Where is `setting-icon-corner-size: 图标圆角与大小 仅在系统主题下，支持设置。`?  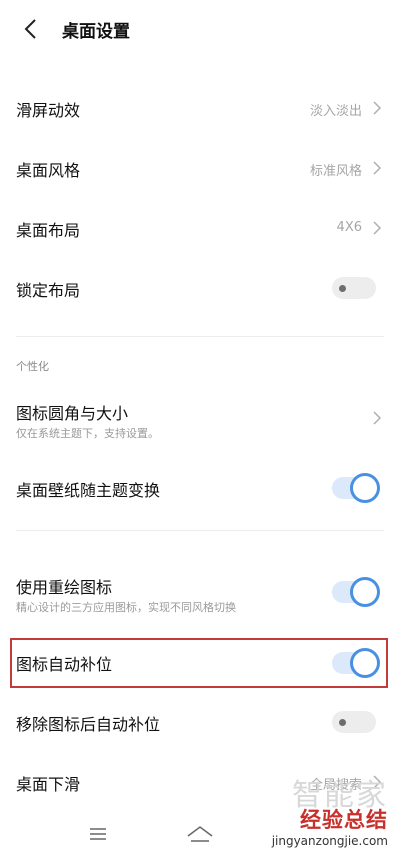 setting-icon-corner-size: 图标圆角与大小 仅在系统主题下，支持设置。 is located at coordinates (200, 422).